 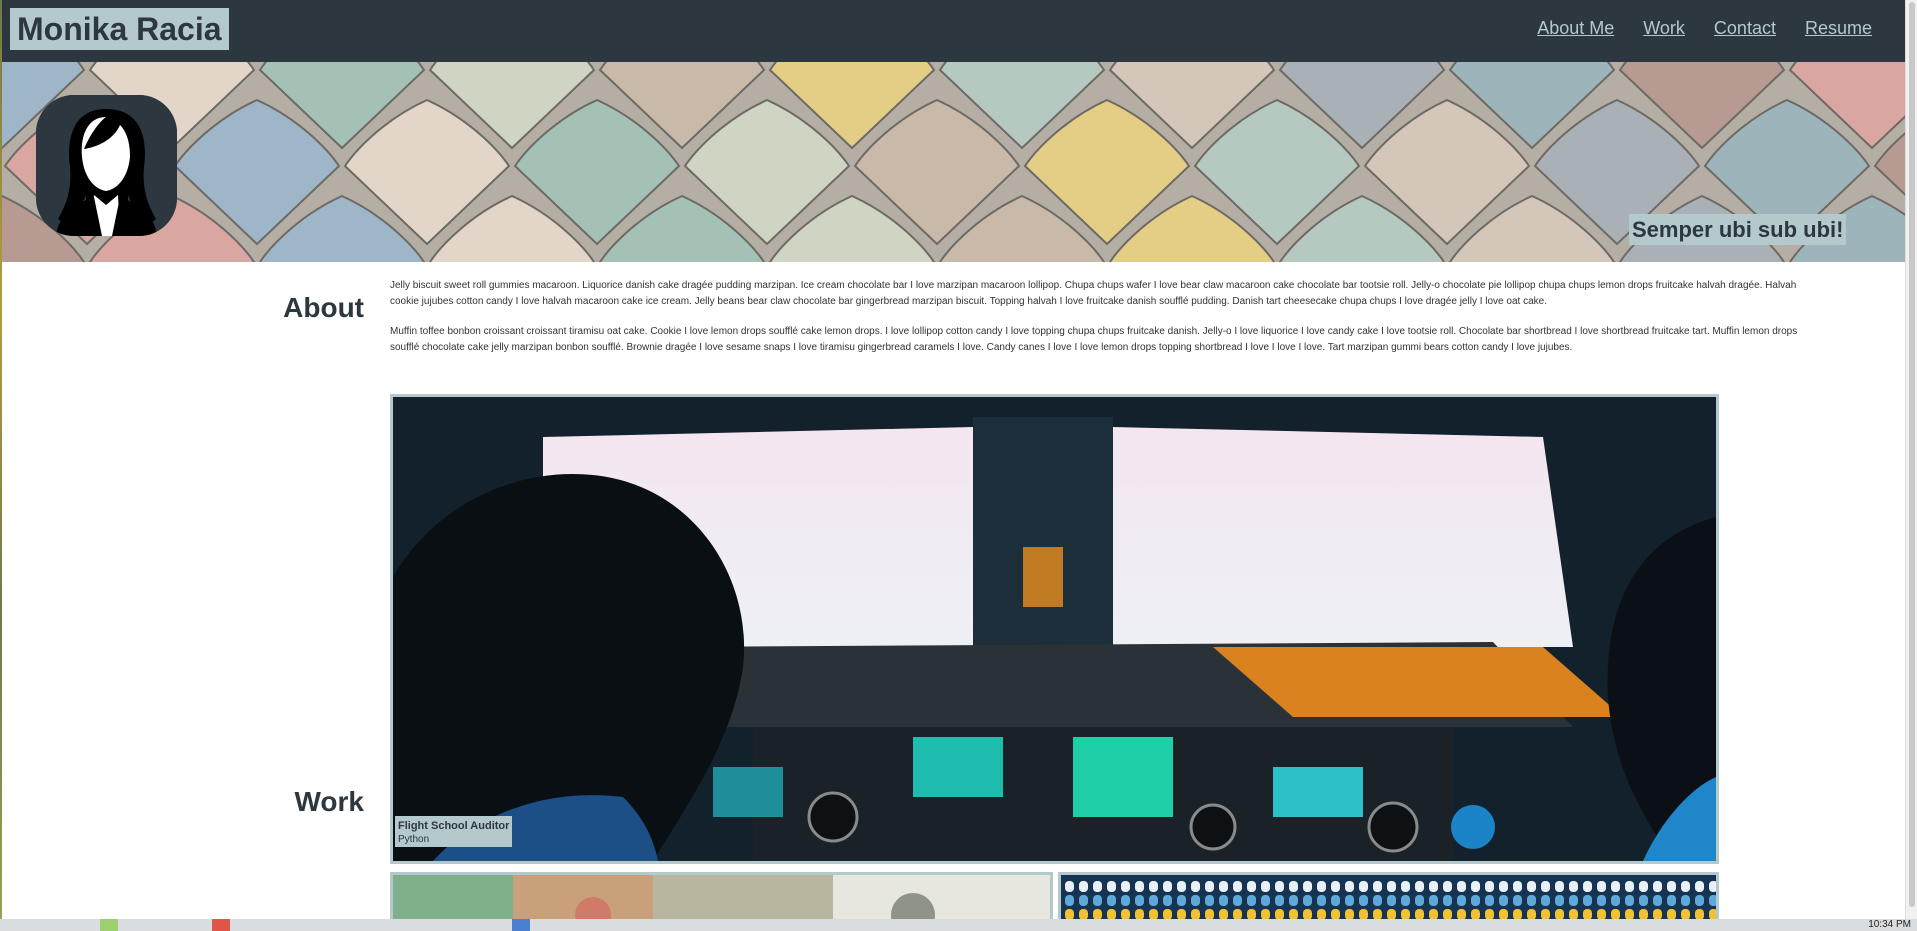 I want to click on scrollbar-thumb, so click(x=1912, y=454).